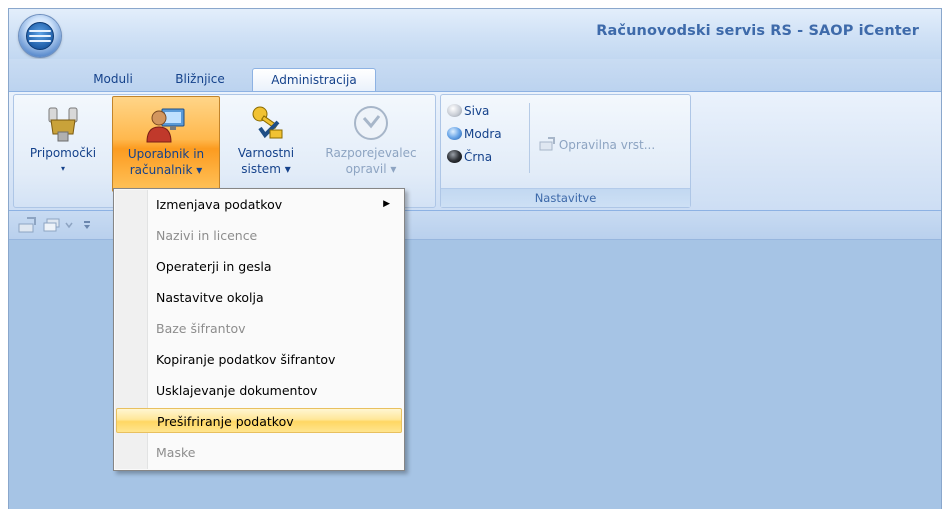 The width and height of the screenshot is (946, 509). Describe the element at coordinates (166, 144) in the screenshot. I see `uporabnik-racunalnik-button: Uporabnik in računalnik ▾` at that location.